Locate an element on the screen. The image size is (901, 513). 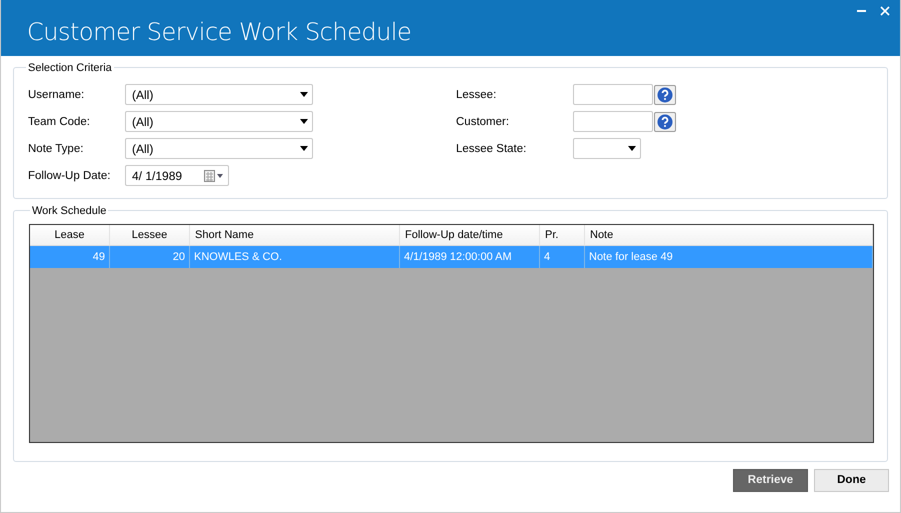
action-button: Done is located at coordinates (851, 480).